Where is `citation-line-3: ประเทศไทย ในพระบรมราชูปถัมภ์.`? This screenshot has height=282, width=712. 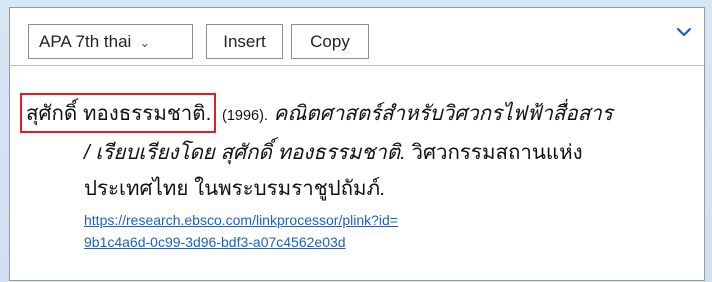
citation-line-3: ประเทศไทย ในพระบรมราชูปถัมภ์. is located at coordinates (235, 188).